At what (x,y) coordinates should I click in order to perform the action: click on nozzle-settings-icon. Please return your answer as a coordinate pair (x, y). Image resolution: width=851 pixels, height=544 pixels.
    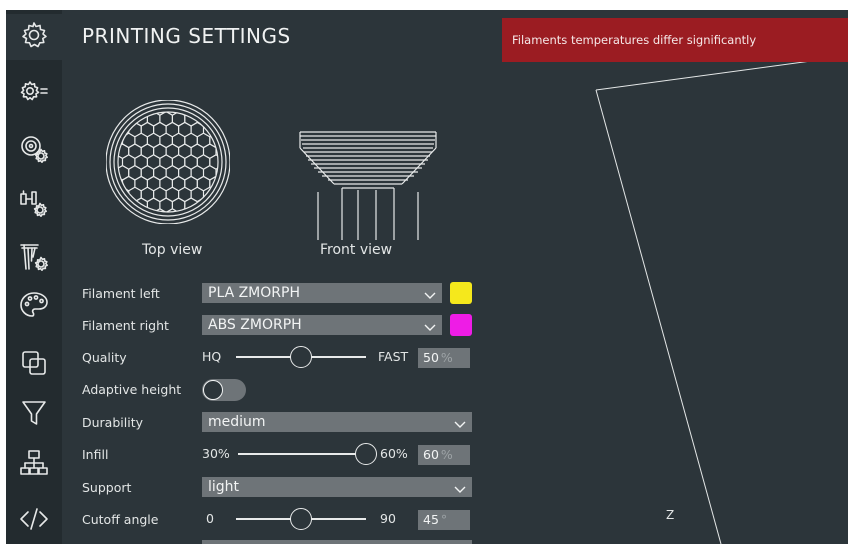
    Looking at the image, I should click on (34, 259).